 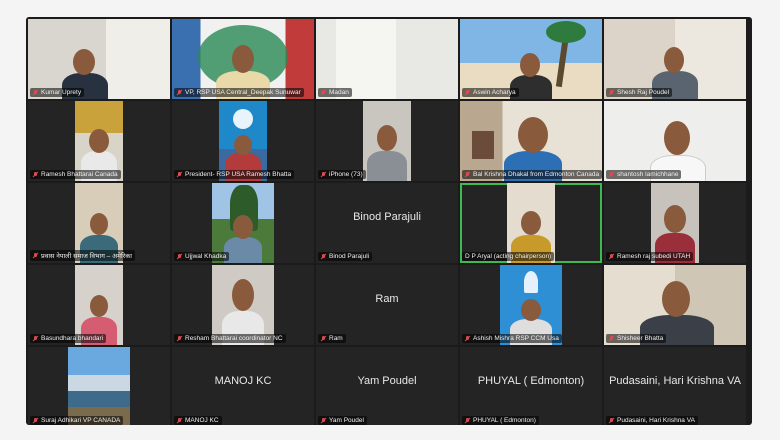 What do you see at coordinates (335, 92) in the screenshot?
I see `participant-name-label: Madan` at bounding box center [335, 92].